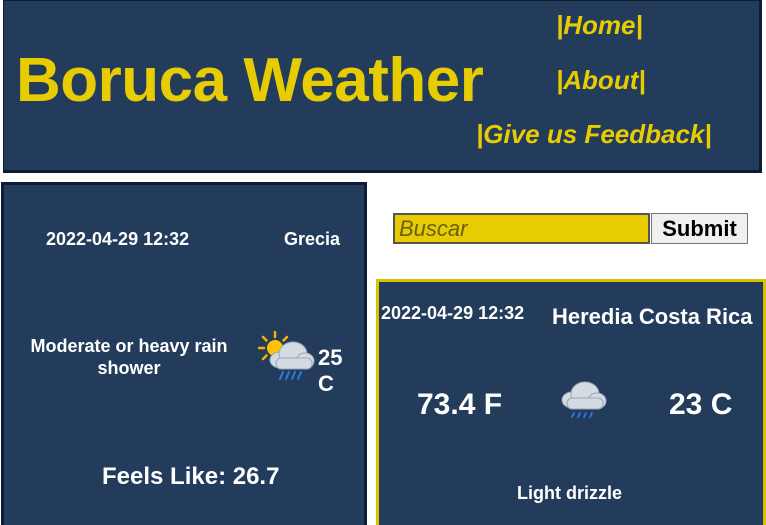 Image resolution: width=766 pixels, height=525 pixels. Describe the element at coordinates (601, 80) in the screenshot. I see `nav-about-link: |About|` at that location.